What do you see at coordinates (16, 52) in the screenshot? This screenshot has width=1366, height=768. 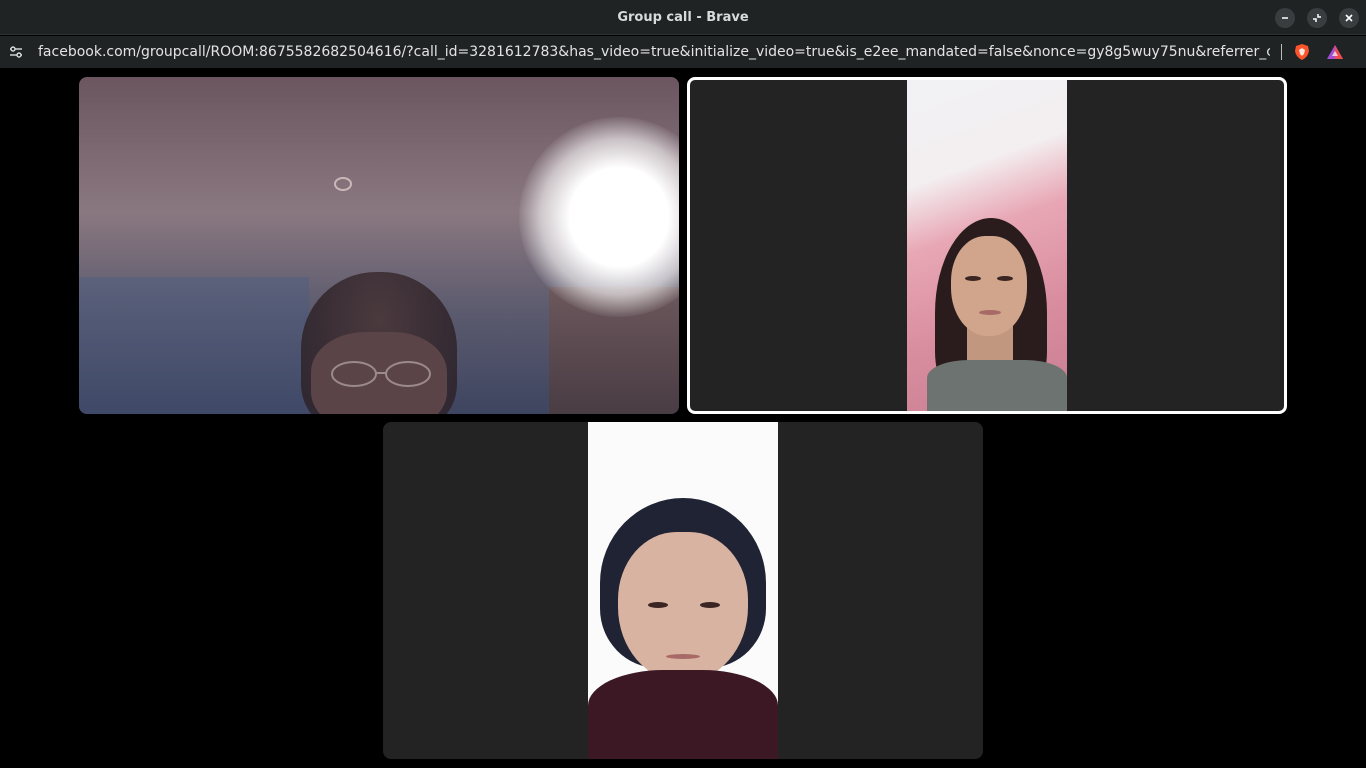 I see `site-settings-icon` at bounding box center [16, 52].